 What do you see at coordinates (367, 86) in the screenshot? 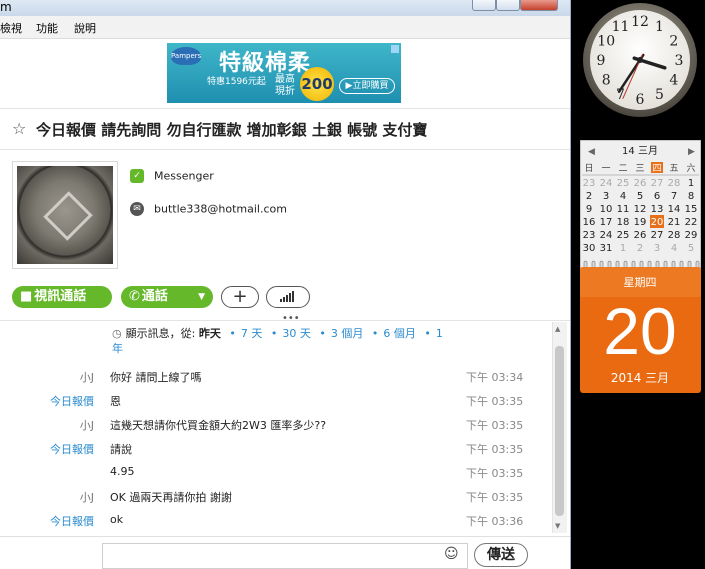
I see `ad-cta-button: ▶立即購買` at bounding box center [367, 86].